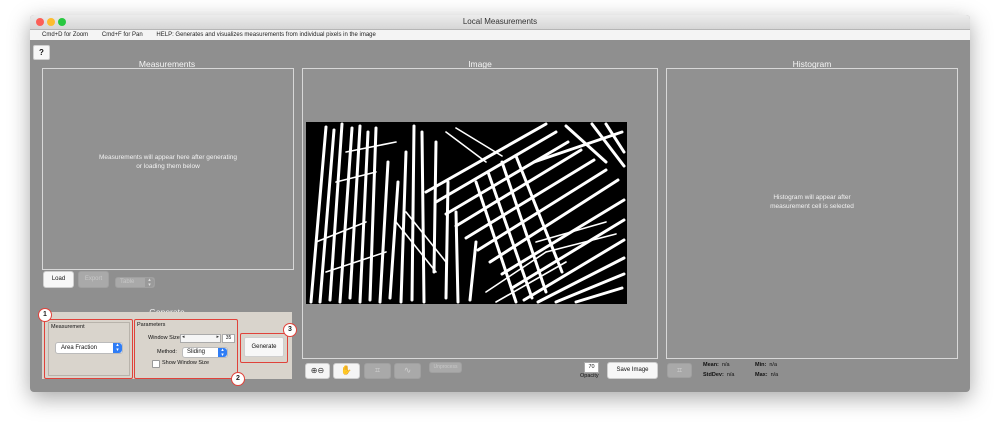 The image size is (1000, 433). I want to click on measurement-select-value: Area Fraction, so click(79, 348).